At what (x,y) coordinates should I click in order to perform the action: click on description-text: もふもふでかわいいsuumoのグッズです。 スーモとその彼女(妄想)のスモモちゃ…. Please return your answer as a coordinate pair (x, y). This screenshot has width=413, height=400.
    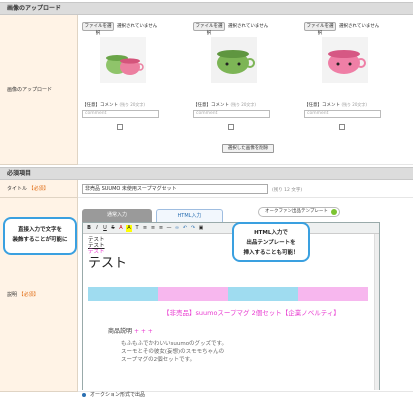
    Looking at the image, I should click on (174, 352).